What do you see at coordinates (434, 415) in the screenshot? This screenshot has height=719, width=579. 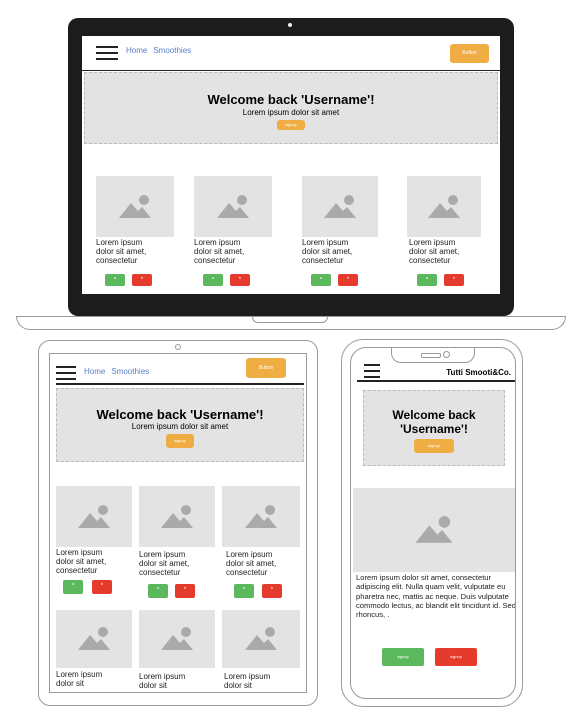 I see `hero-title: Welcome back` at bounding box center [434, 415].